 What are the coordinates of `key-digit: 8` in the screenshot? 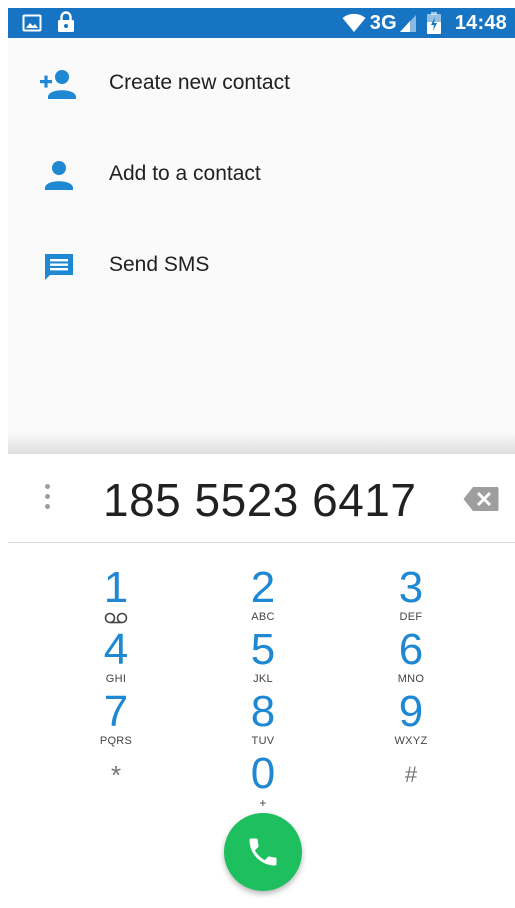 It's located at (263, 711).